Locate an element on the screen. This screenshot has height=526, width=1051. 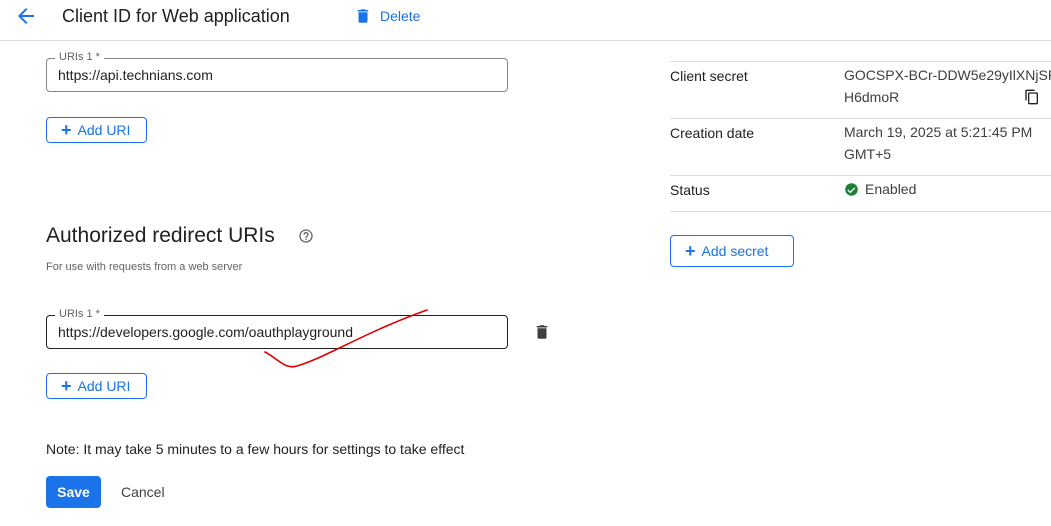
cancel-button: Cancel is located at coordinates (143, 492).